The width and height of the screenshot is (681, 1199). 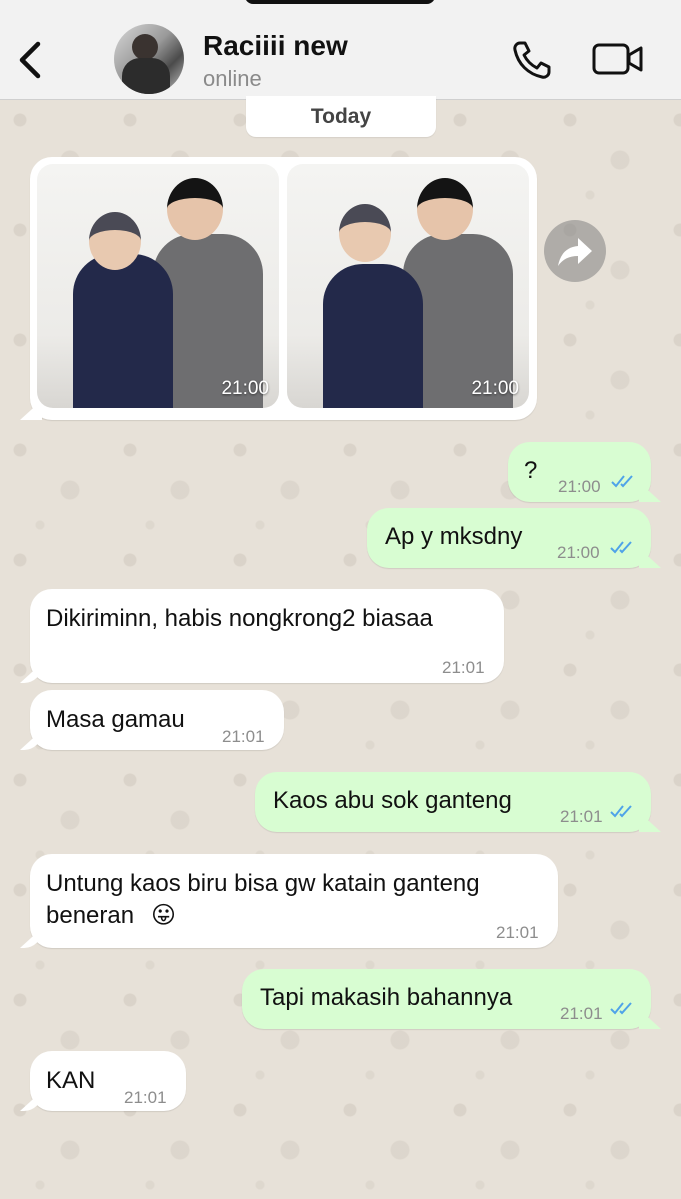 I want to click on back-button, so click(x=31, y=60).